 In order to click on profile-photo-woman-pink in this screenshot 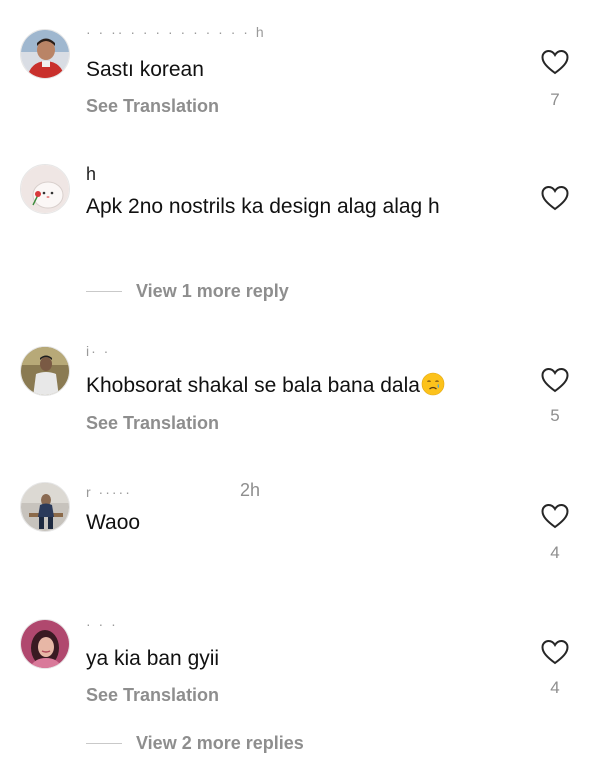, I will do `click(45, 644)`.